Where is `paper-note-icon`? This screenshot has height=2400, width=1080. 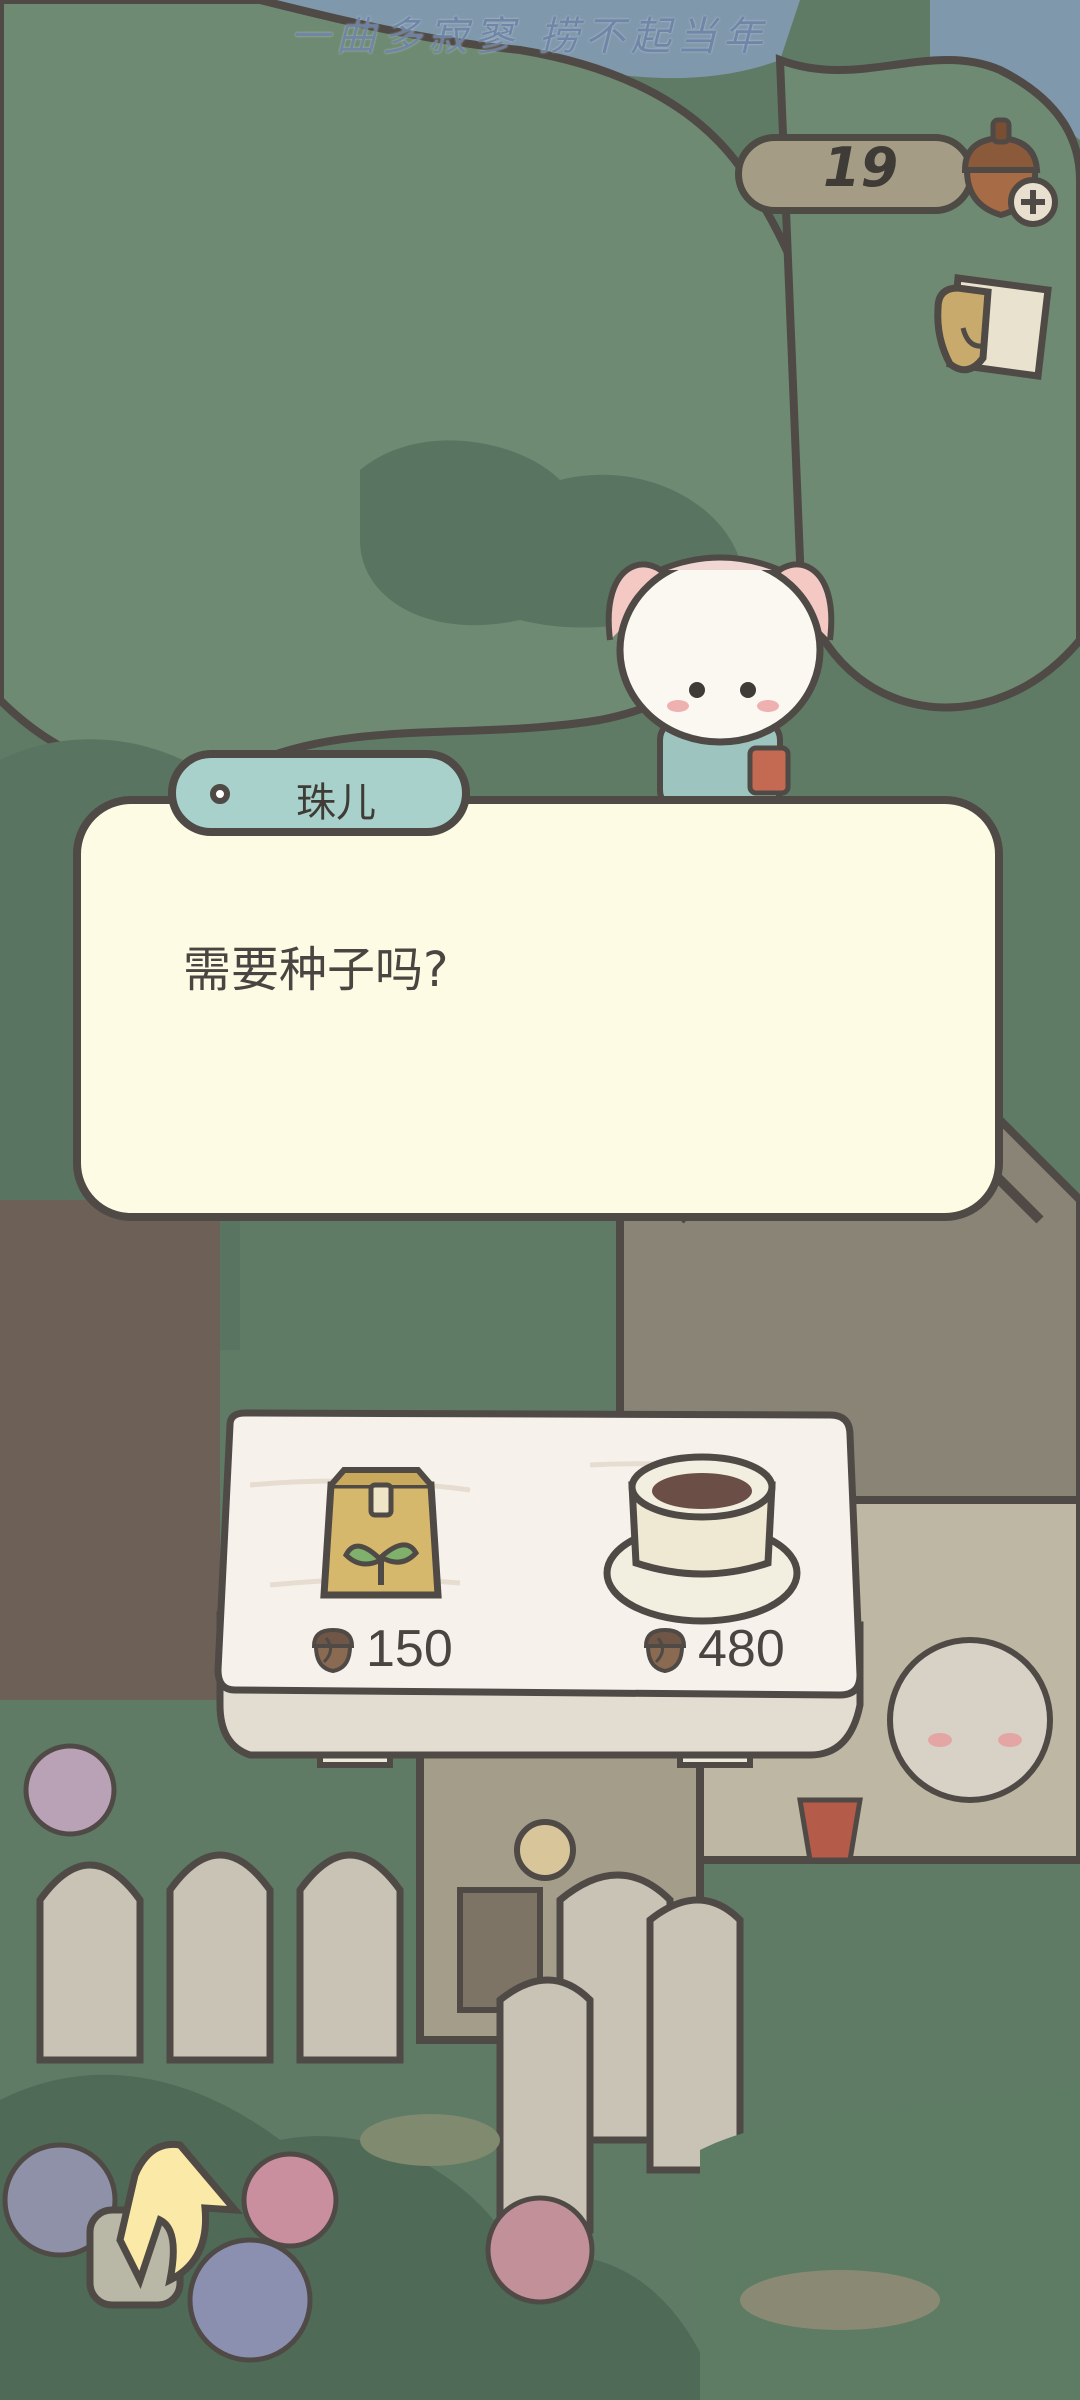 paper-note-icon is located at coordinates (993, 328).